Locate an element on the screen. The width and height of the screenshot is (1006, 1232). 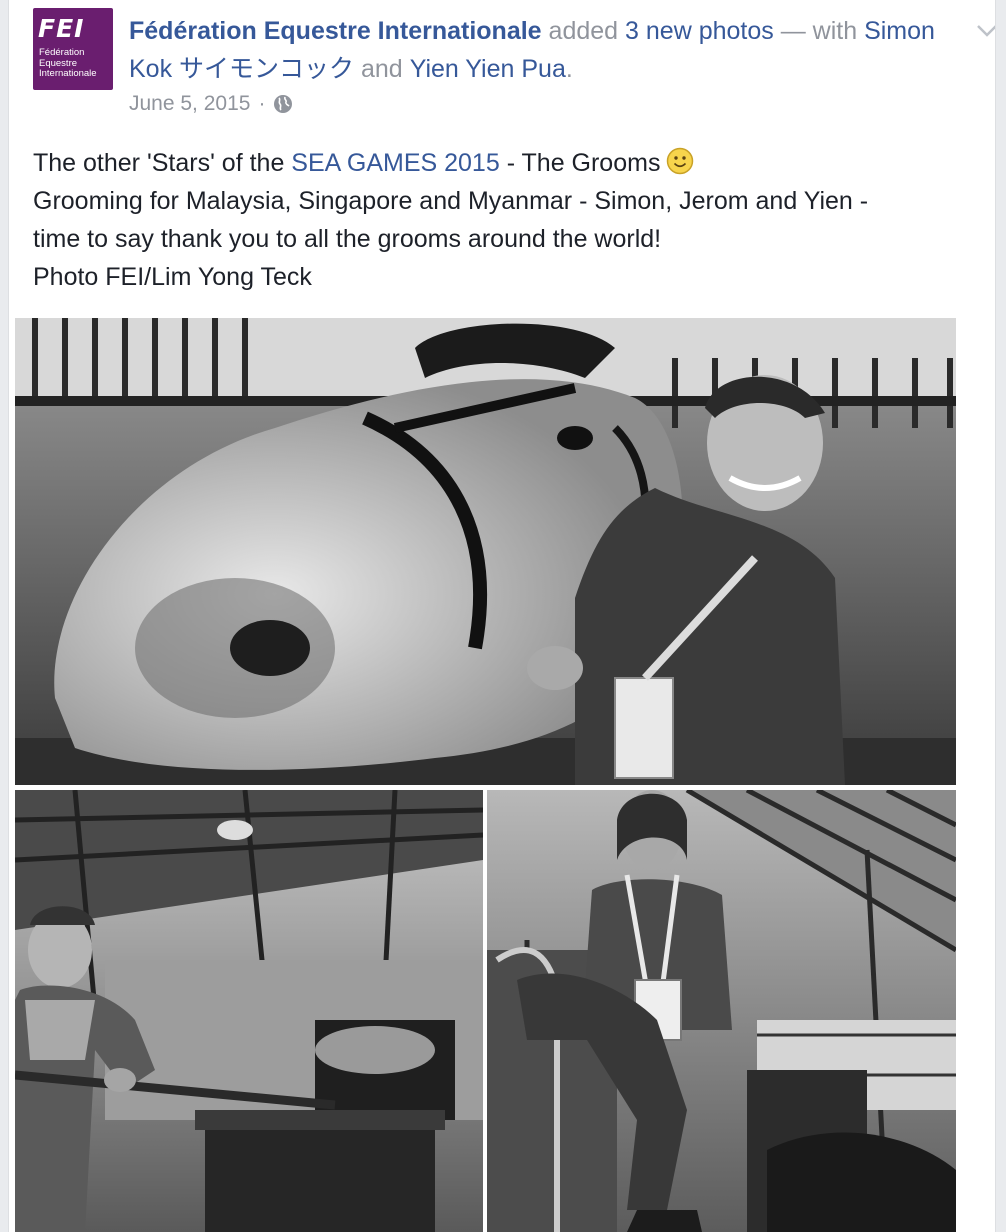
globe-icon is located at coordinates (283, 104).